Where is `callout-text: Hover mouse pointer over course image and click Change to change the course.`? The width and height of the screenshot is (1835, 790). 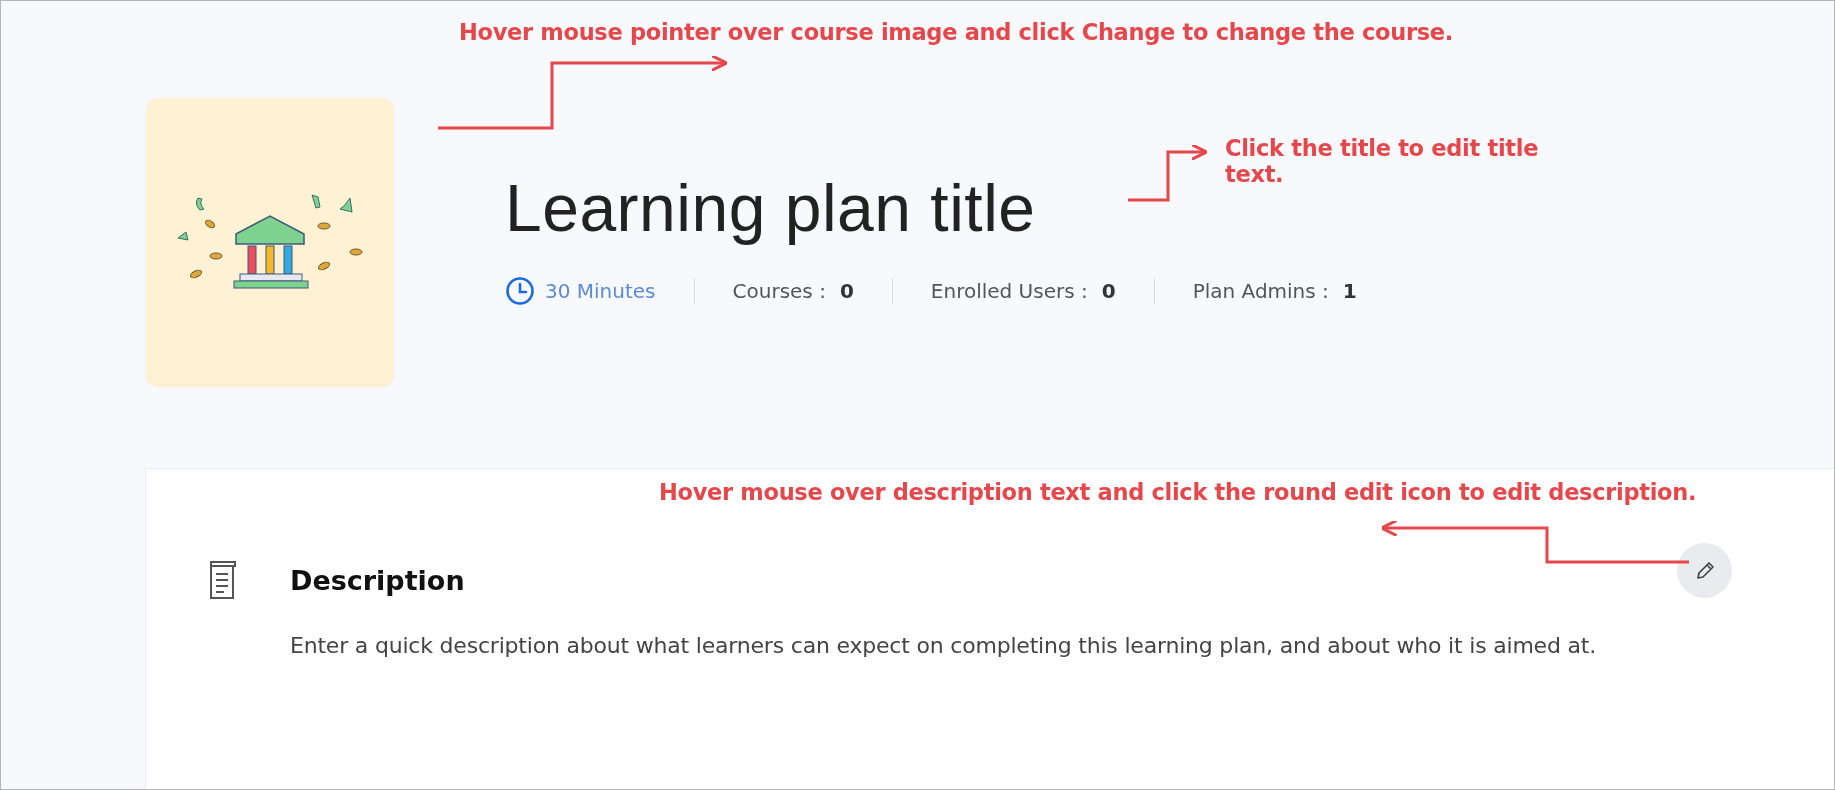
callout-text: Hover mouse pointer over course image and click Change to change the course. is located at coordinates (956, 32).